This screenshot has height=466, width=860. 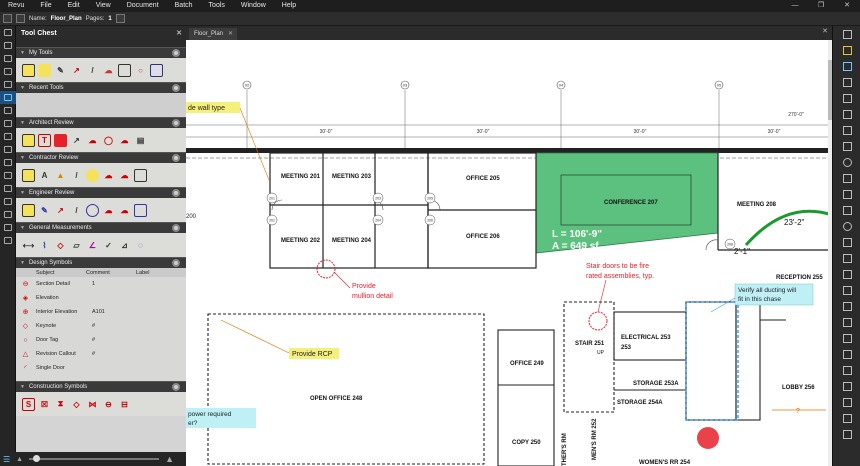 I want to click on menu-batch: Batch, so click(x=184, y=6).